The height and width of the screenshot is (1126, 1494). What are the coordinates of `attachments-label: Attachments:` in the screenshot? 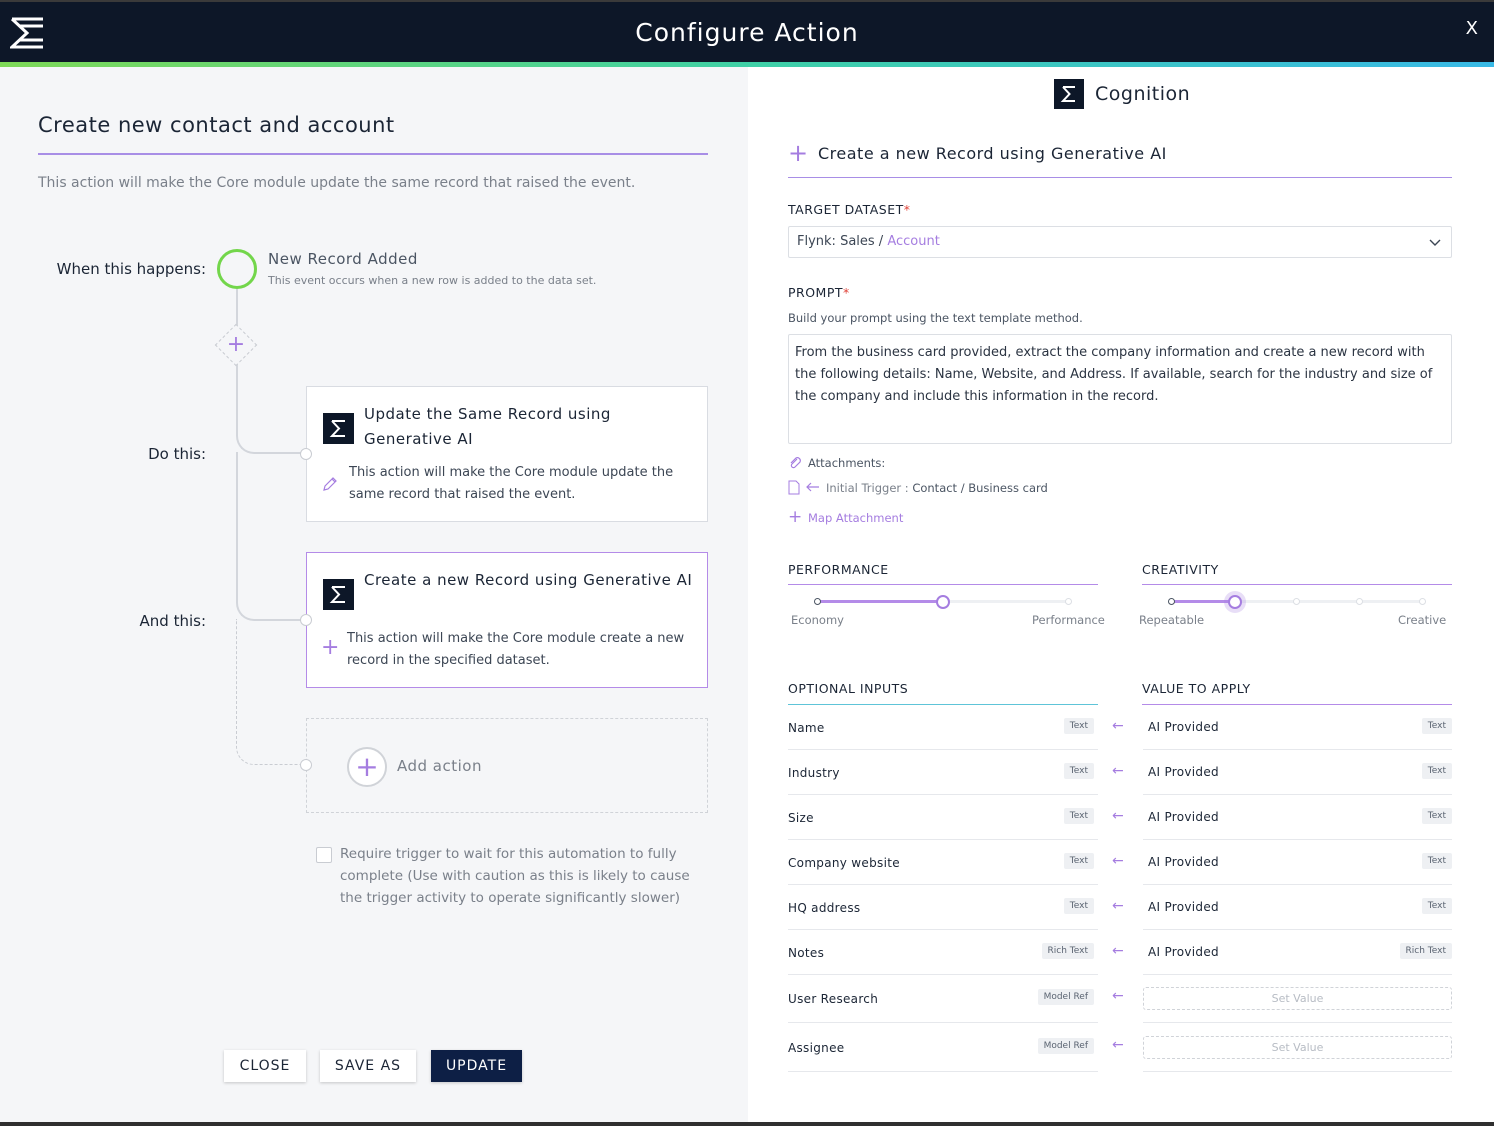 It's located at (847, 463).